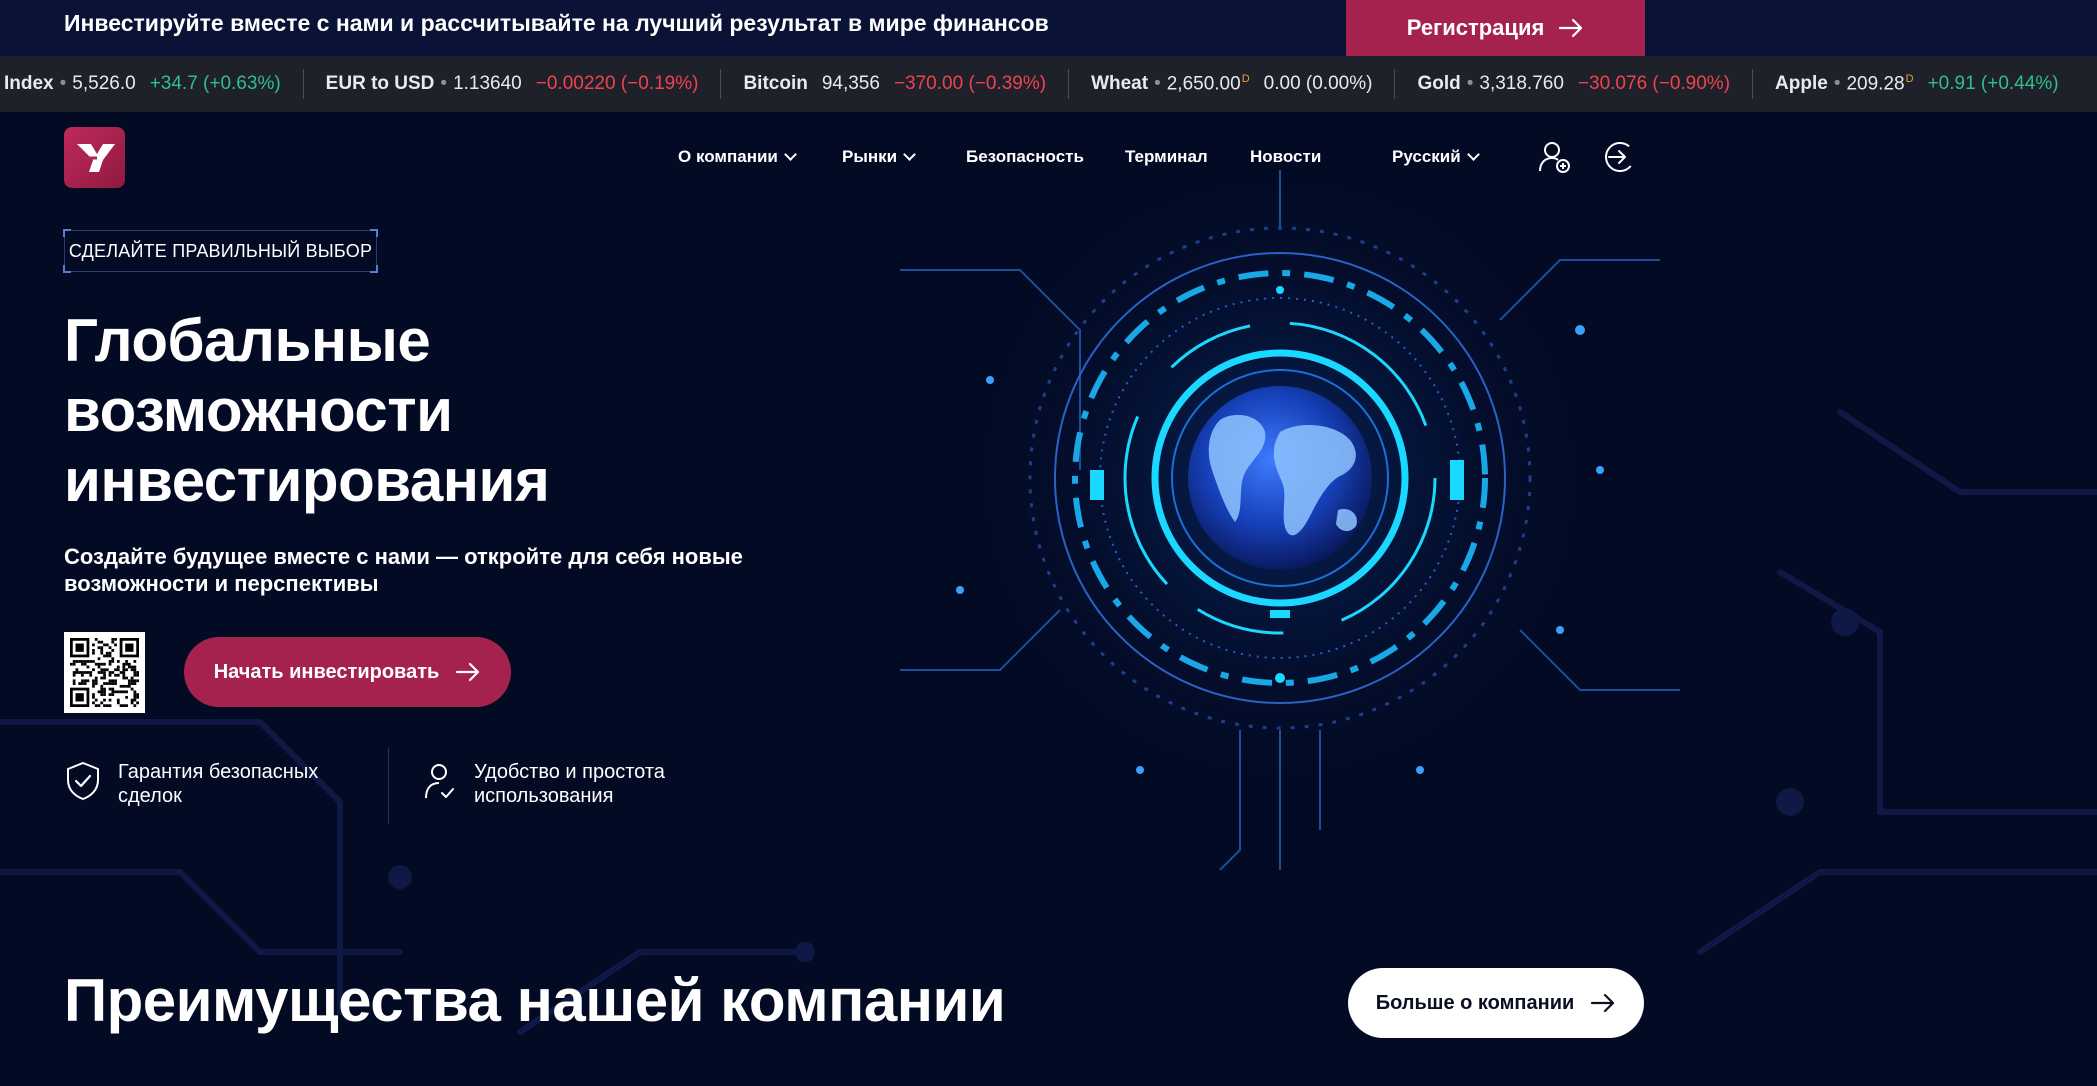 The image size is (2097, 1086). I want to click on start-investing-button: Начать инвестировать, so click(347, 672).